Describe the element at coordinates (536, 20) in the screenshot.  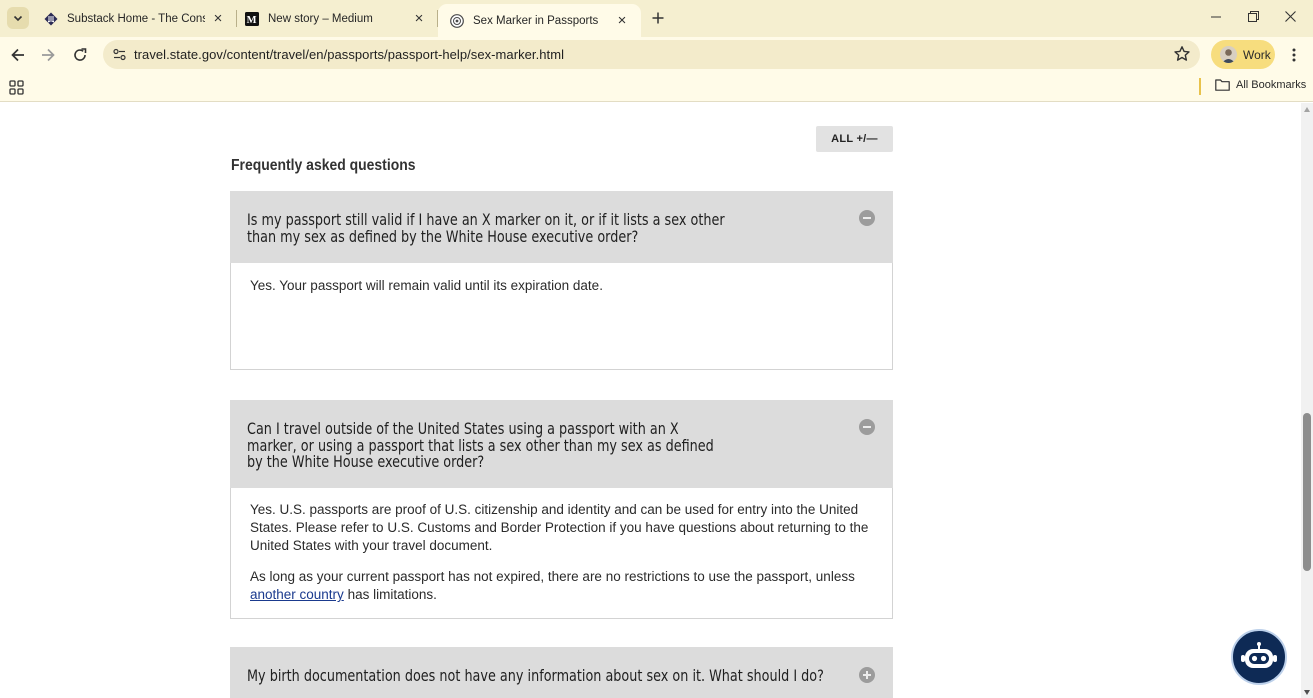
I see `tab-title: Sex Marker in Passports` at that location.